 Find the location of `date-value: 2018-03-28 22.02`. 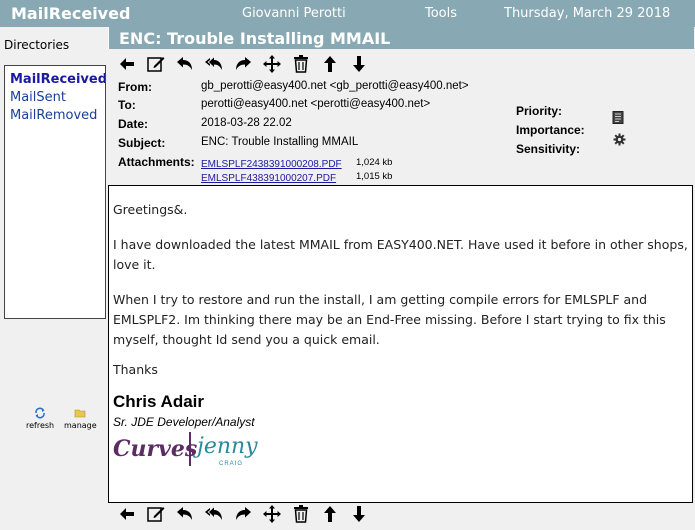

date-value: 2018-03-28 22.02 is located at coordinates (246, 123).